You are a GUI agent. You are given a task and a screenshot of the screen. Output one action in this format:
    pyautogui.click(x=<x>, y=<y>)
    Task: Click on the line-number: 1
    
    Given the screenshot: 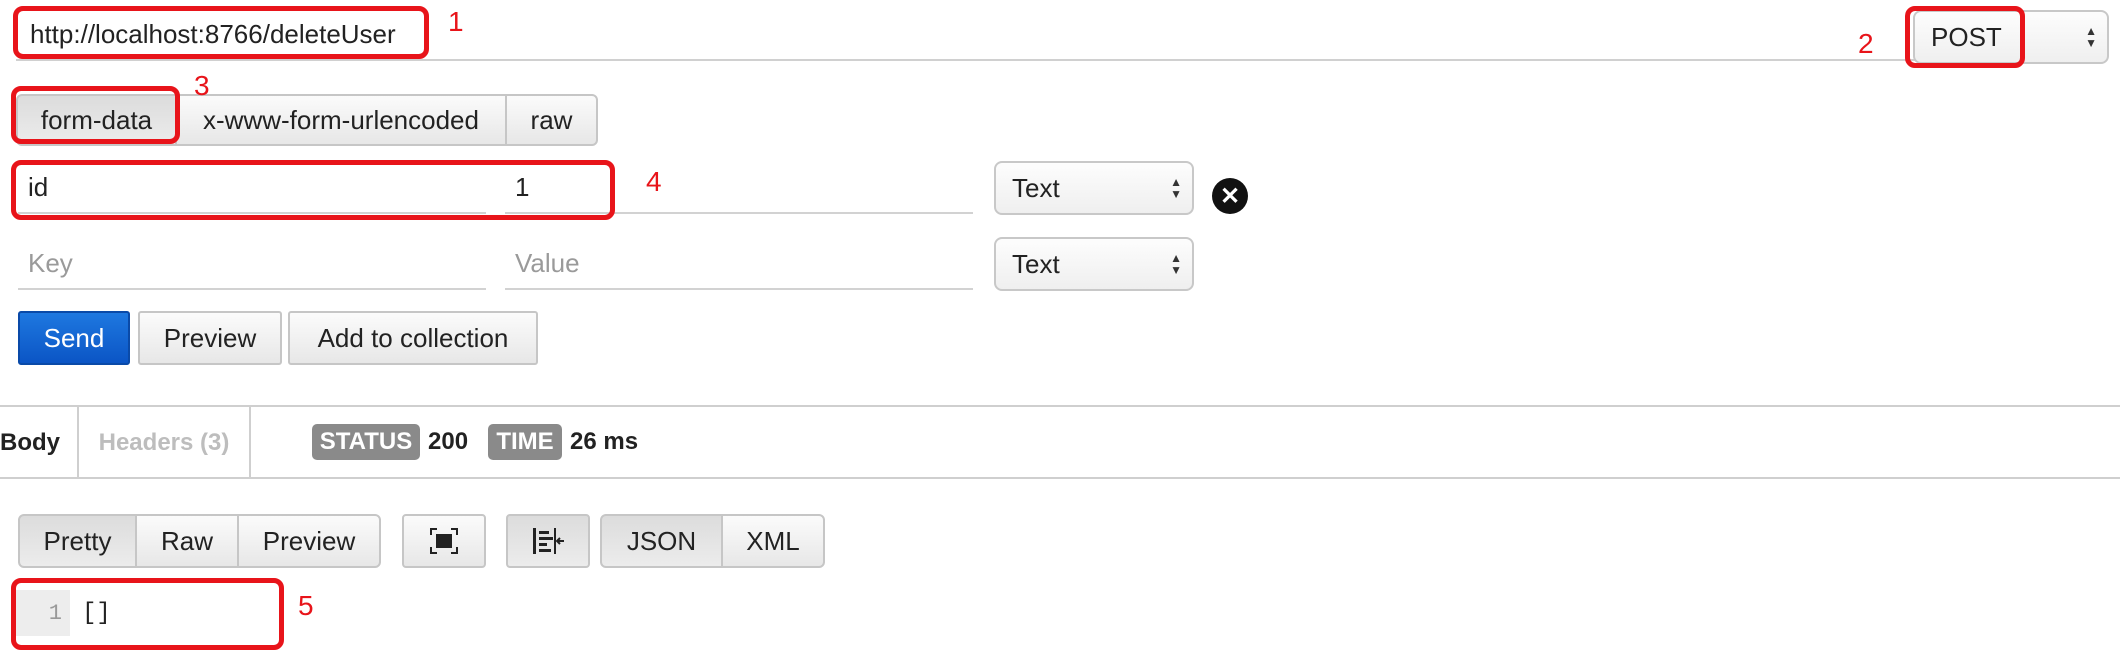 What is the action you would take?
    pyautogui.click(x=43, y=613)
    